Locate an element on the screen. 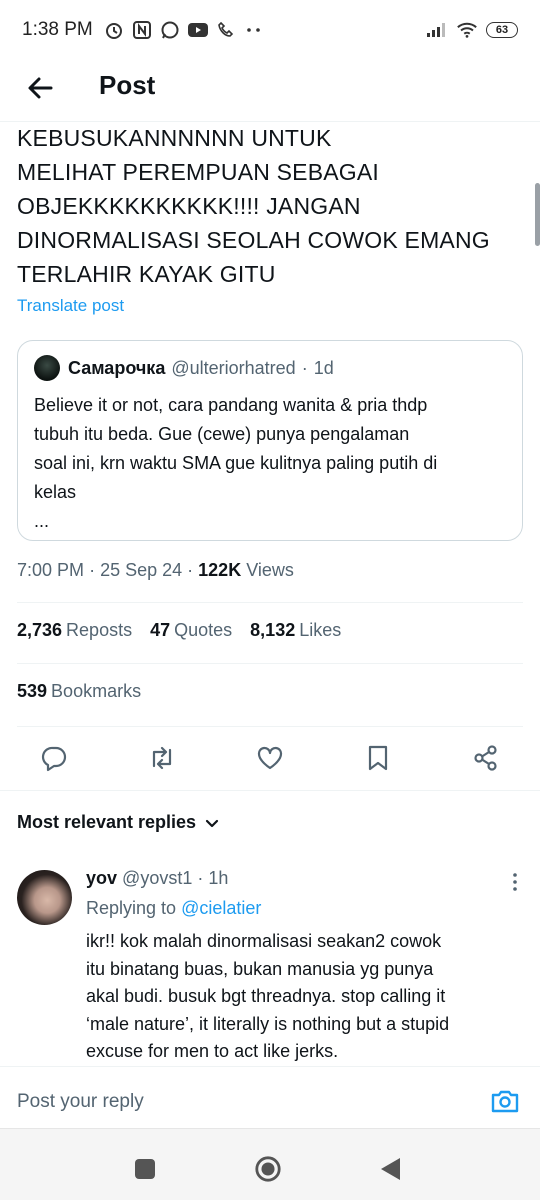  quotes-label: Quotes is located at coordinates (203, 630).